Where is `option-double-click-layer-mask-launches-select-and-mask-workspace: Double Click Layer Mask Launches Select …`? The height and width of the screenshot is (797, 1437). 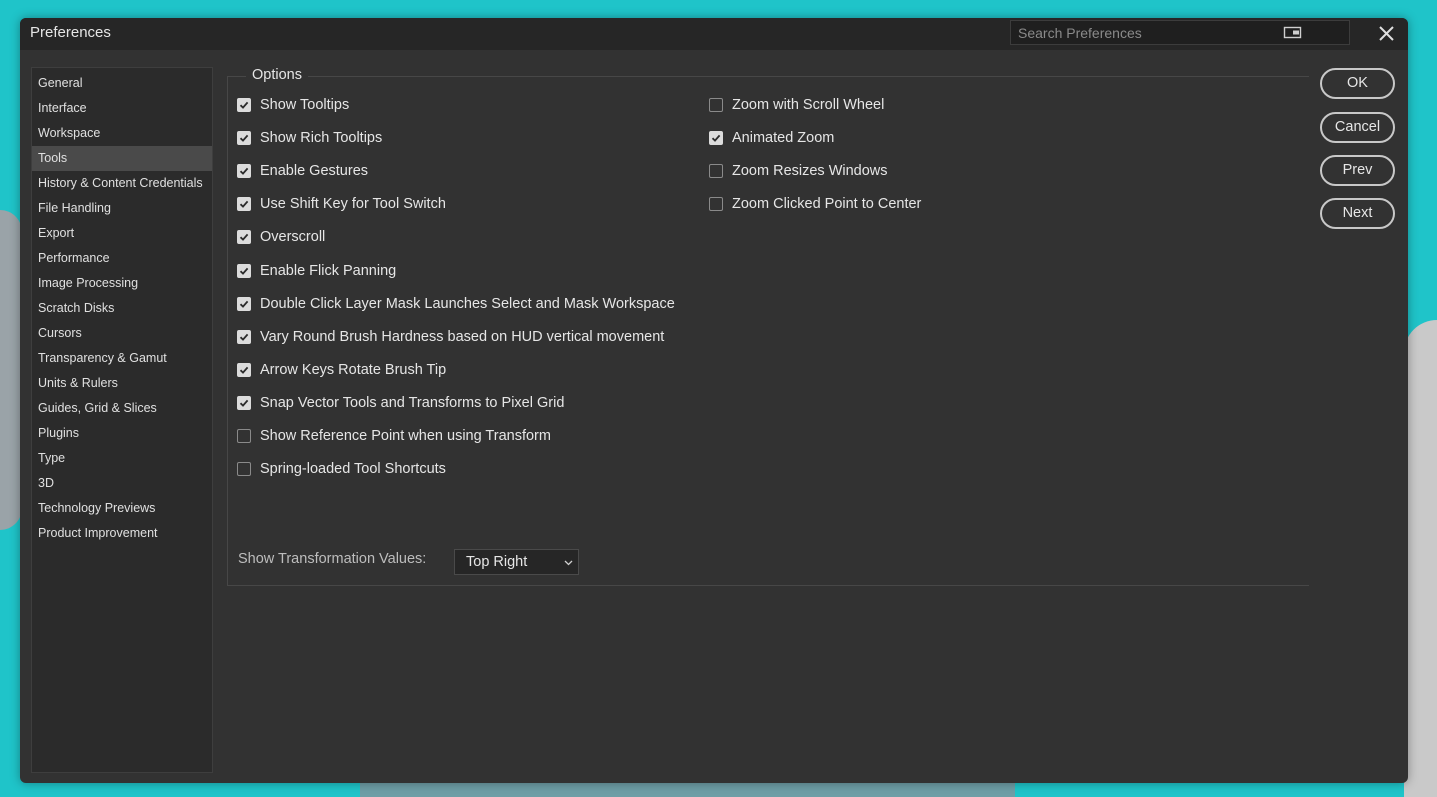 option-double-click-layer-mask-launches-select-and-mask-workspace: Double Click Layer Mask Launches Select … is located at coordinates (456, 304).